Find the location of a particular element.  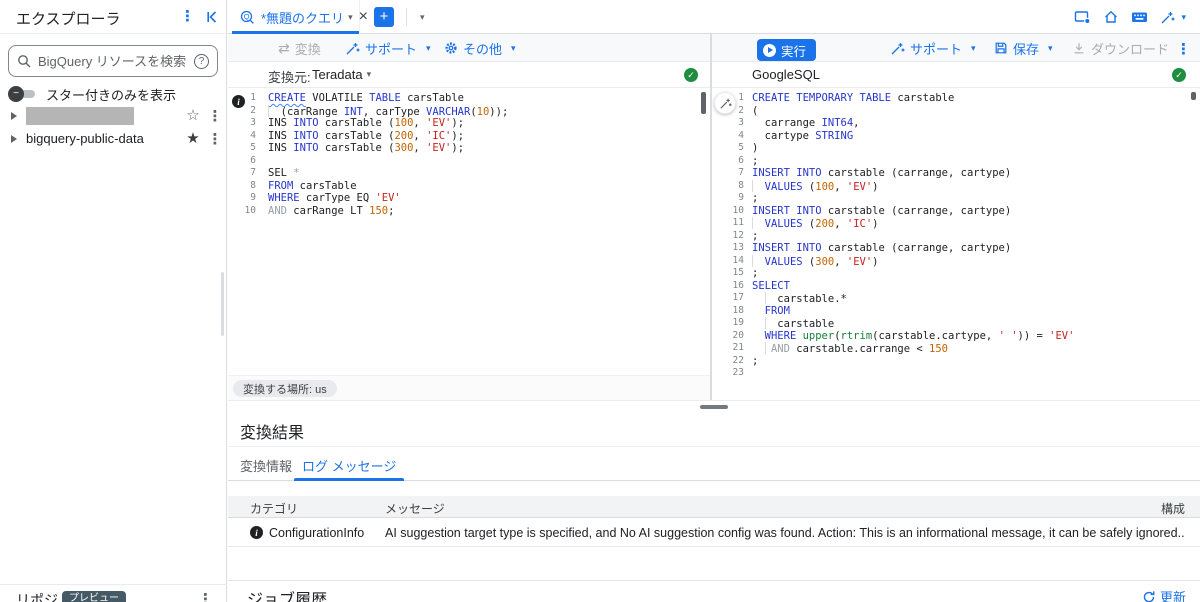

support-label: サポート is located at coordinates (936, 49).